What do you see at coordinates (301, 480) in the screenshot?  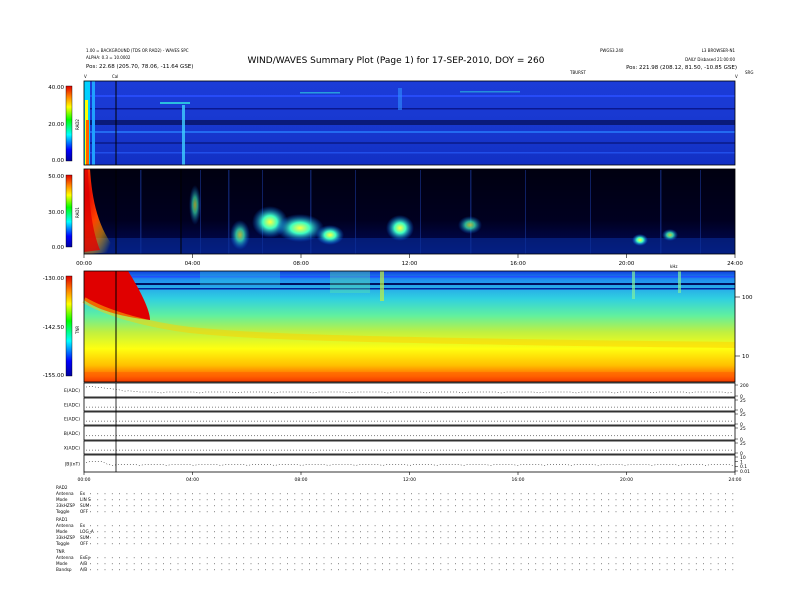 I see `hk-x-tick-label: 08:00` at bounding box center [301, 480].